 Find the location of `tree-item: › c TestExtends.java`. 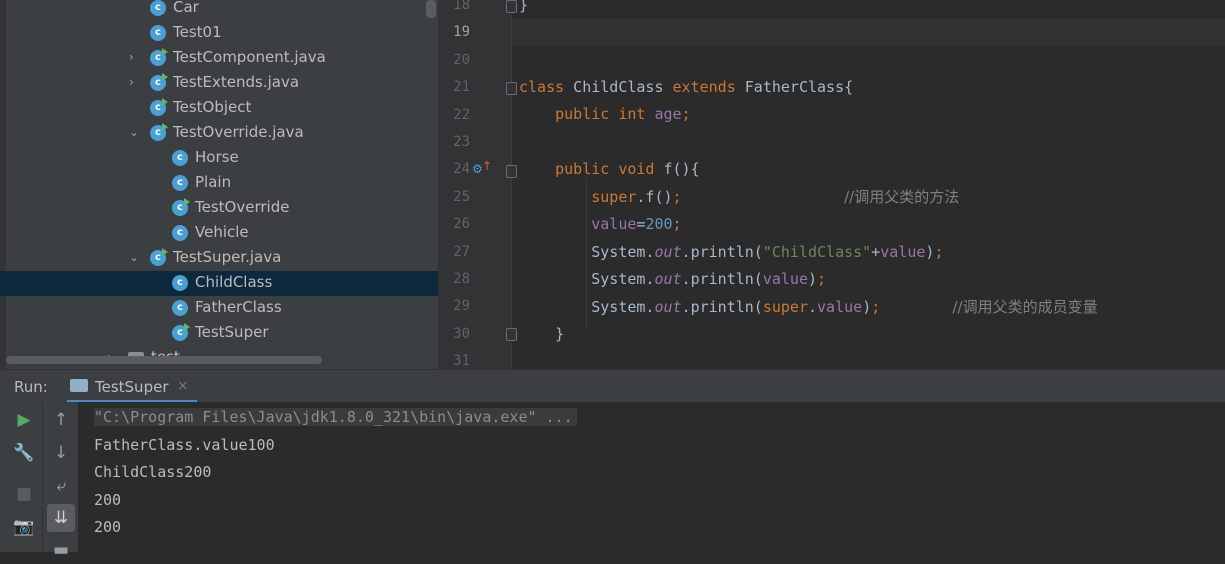

tree-item: › c TestExtends.java is located at coordinates (219, 83).